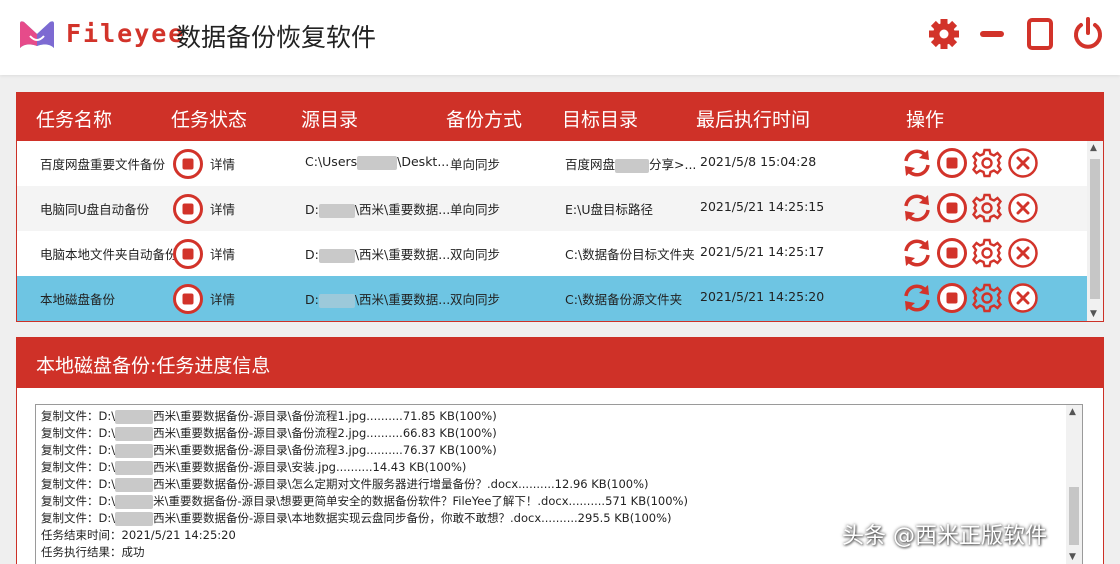 This screenshot has width=1120, height=564. Describe the element at coordinates (74, 120) in the screenshot. I see `col-header-name: 任务名称` at that location.